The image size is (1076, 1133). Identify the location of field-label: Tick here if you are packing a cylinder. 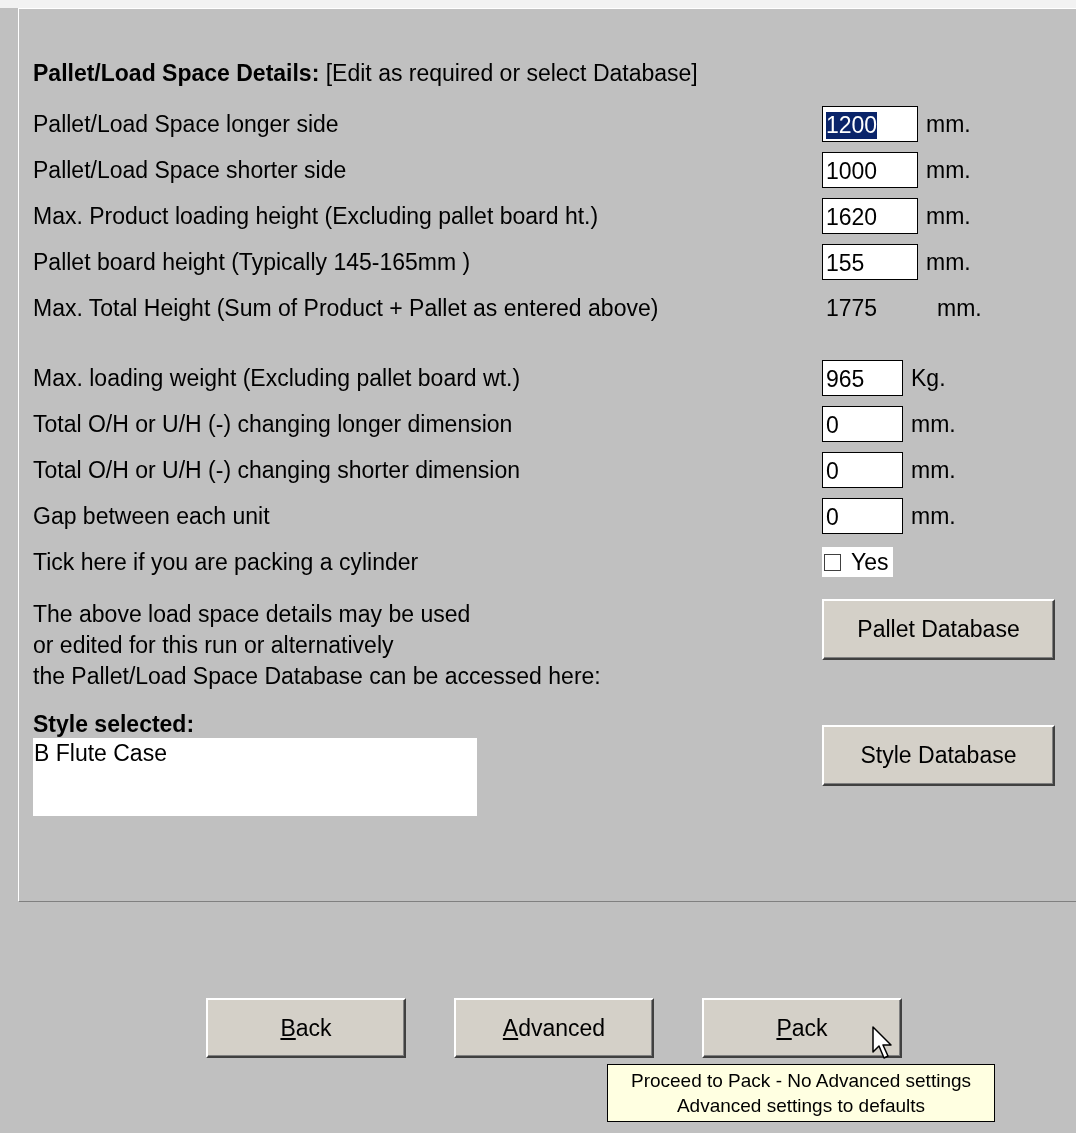
(226, 562).